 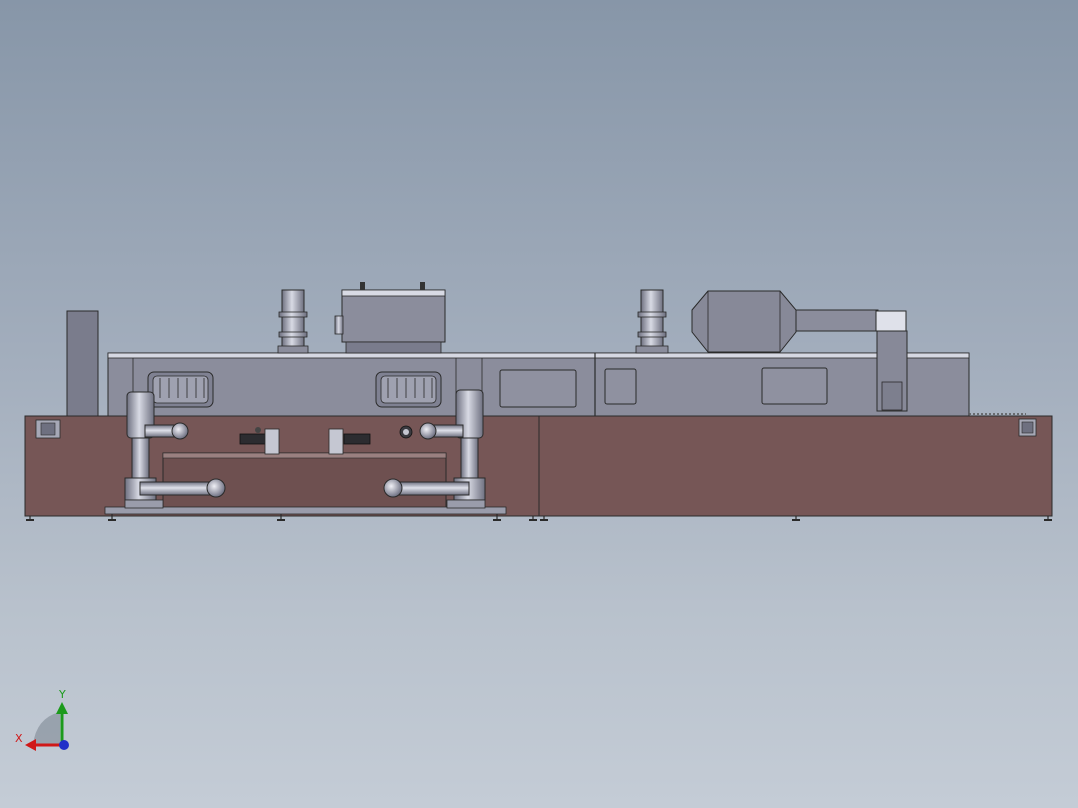 What do you see at coordinates (652, 321) in the screenshot?
I see `exhaust-stack-right` at bounding box center [652, 321].